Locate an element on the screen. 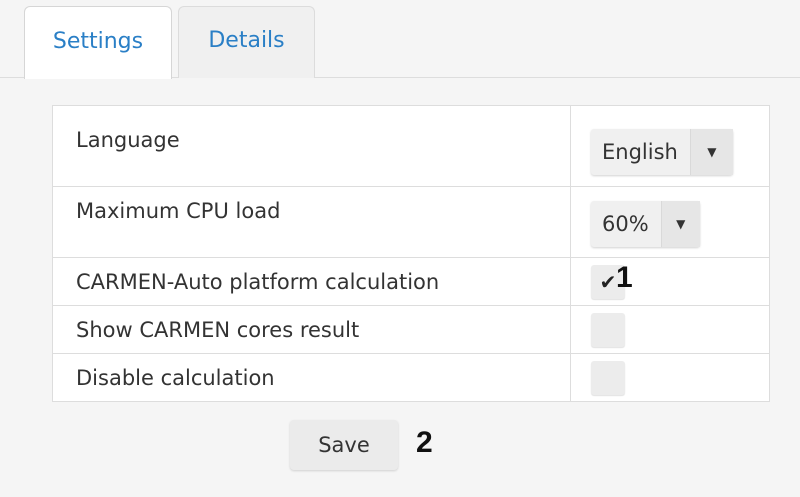 The width and height of the screenshot is (800, 497). table-row: CARMEN-Auto platform calculation ✔ is located at coordinates (411, 281).